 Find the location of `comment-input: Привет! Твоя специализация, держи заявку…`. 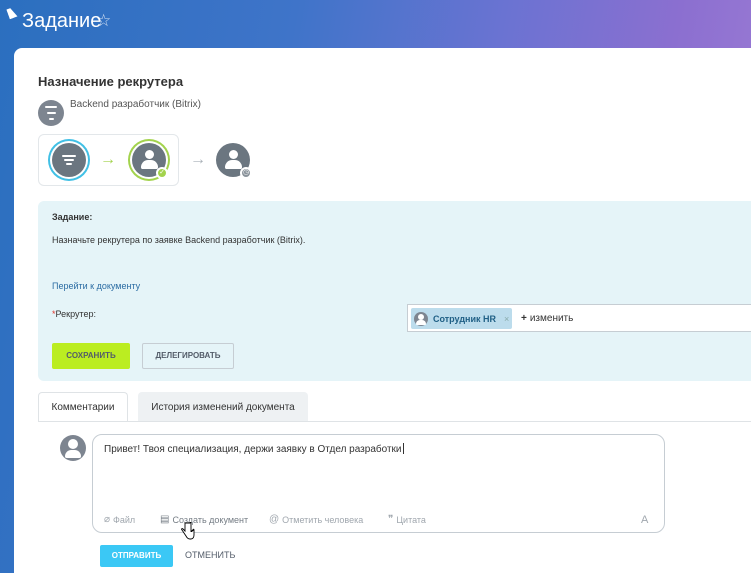

comment-input: Привет! Твоя специализация, держи заявку… is located at coordinates (254, 449).